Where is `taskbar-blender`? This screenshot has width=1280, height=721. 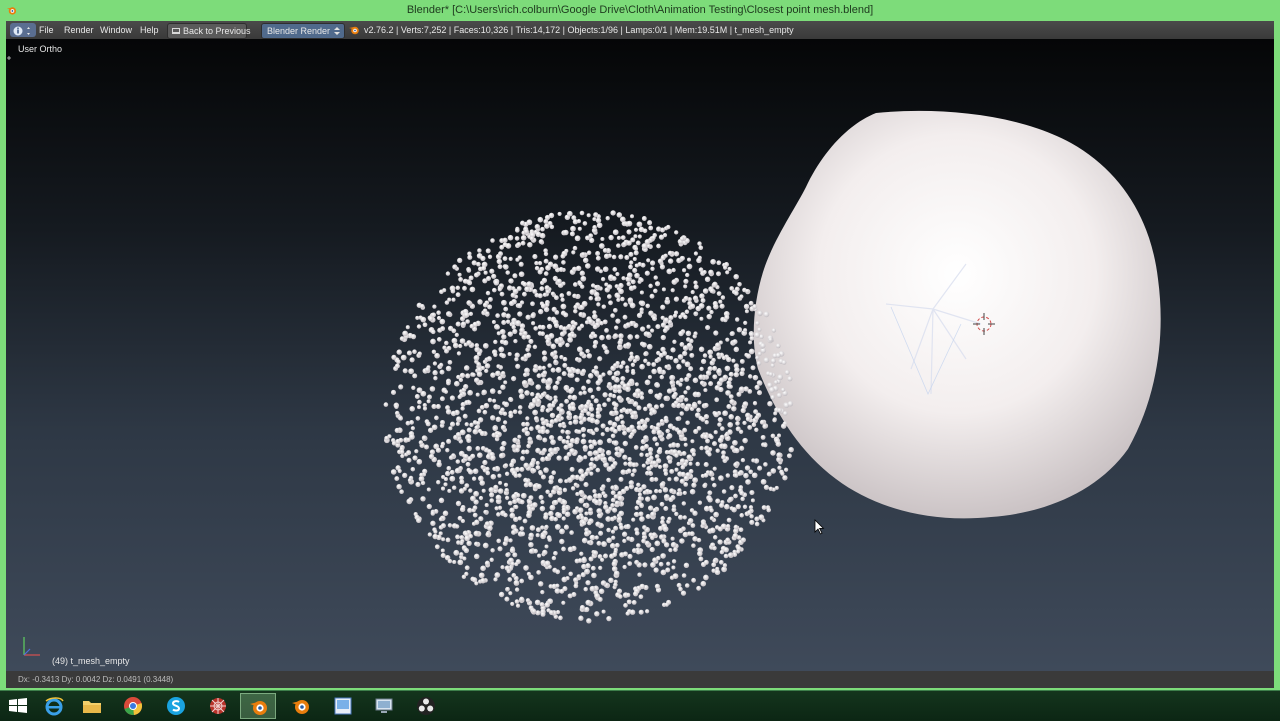
taskbar-blender is located at coordinates (301, 706).